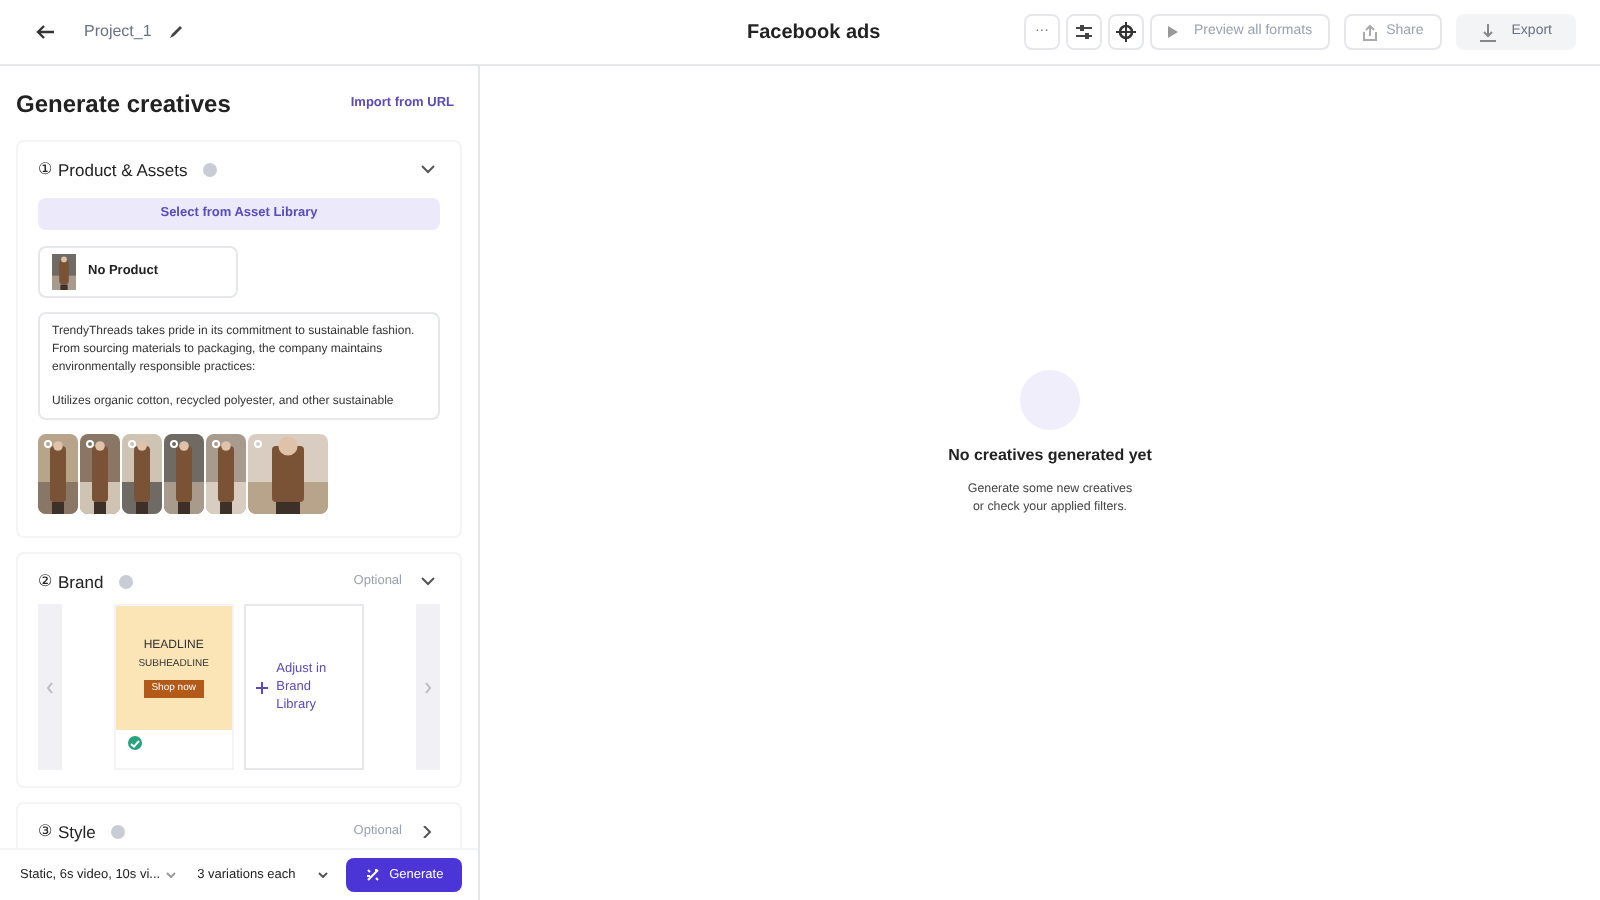 This screenshot has width=1600, height=900. I want to click on filter-button, so click(1083, 32).